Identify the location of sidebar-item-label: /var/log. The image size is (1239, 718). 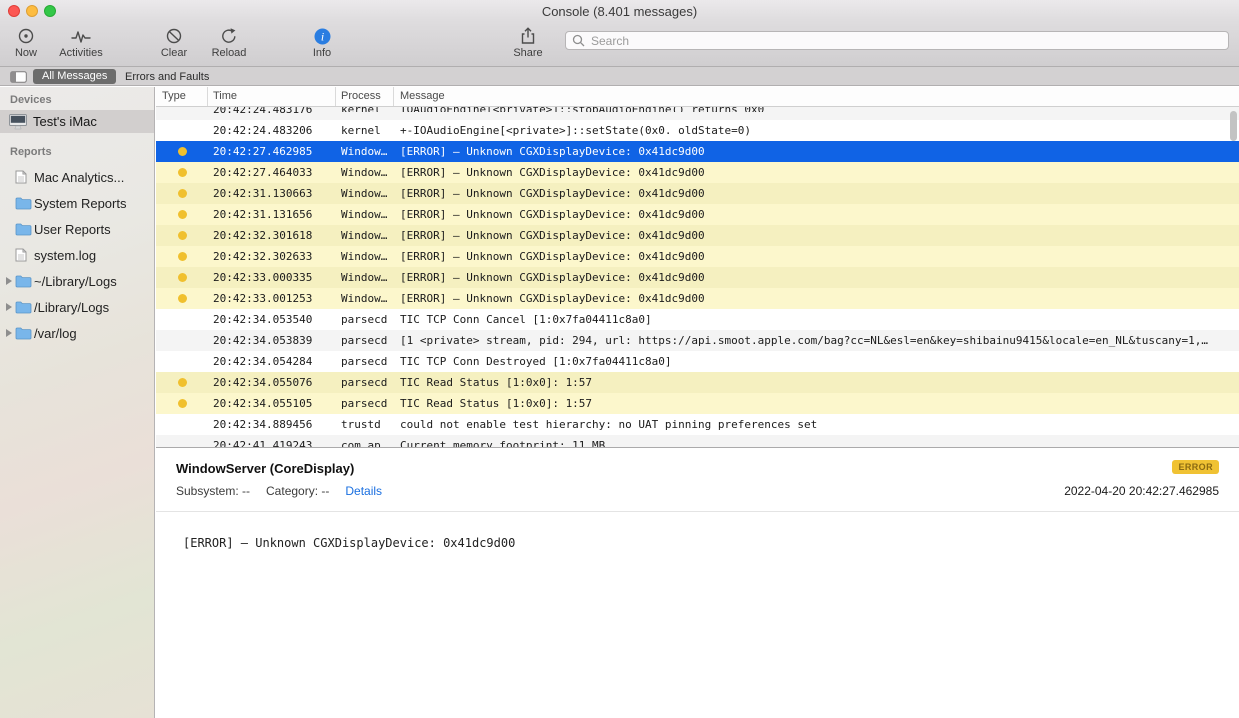
(55, 333).